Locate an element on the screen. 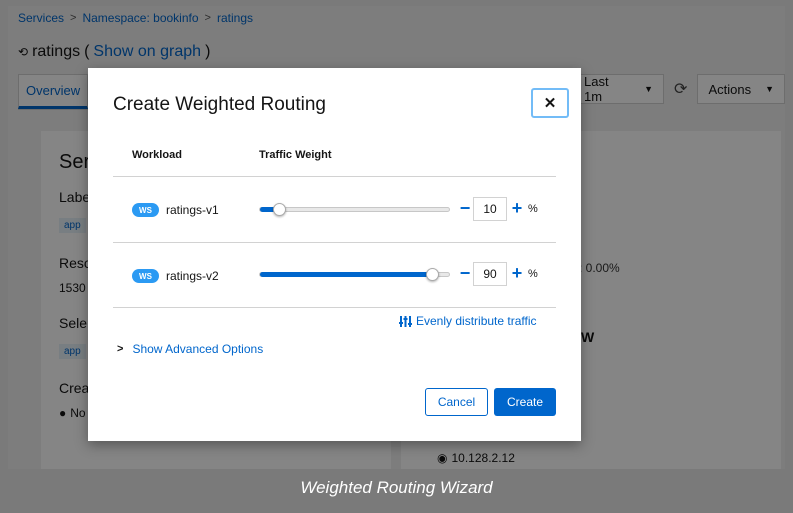 The width and height of the screenshot is (793, 513). cancel-button: Cancel is located at coordinates (456, 402).